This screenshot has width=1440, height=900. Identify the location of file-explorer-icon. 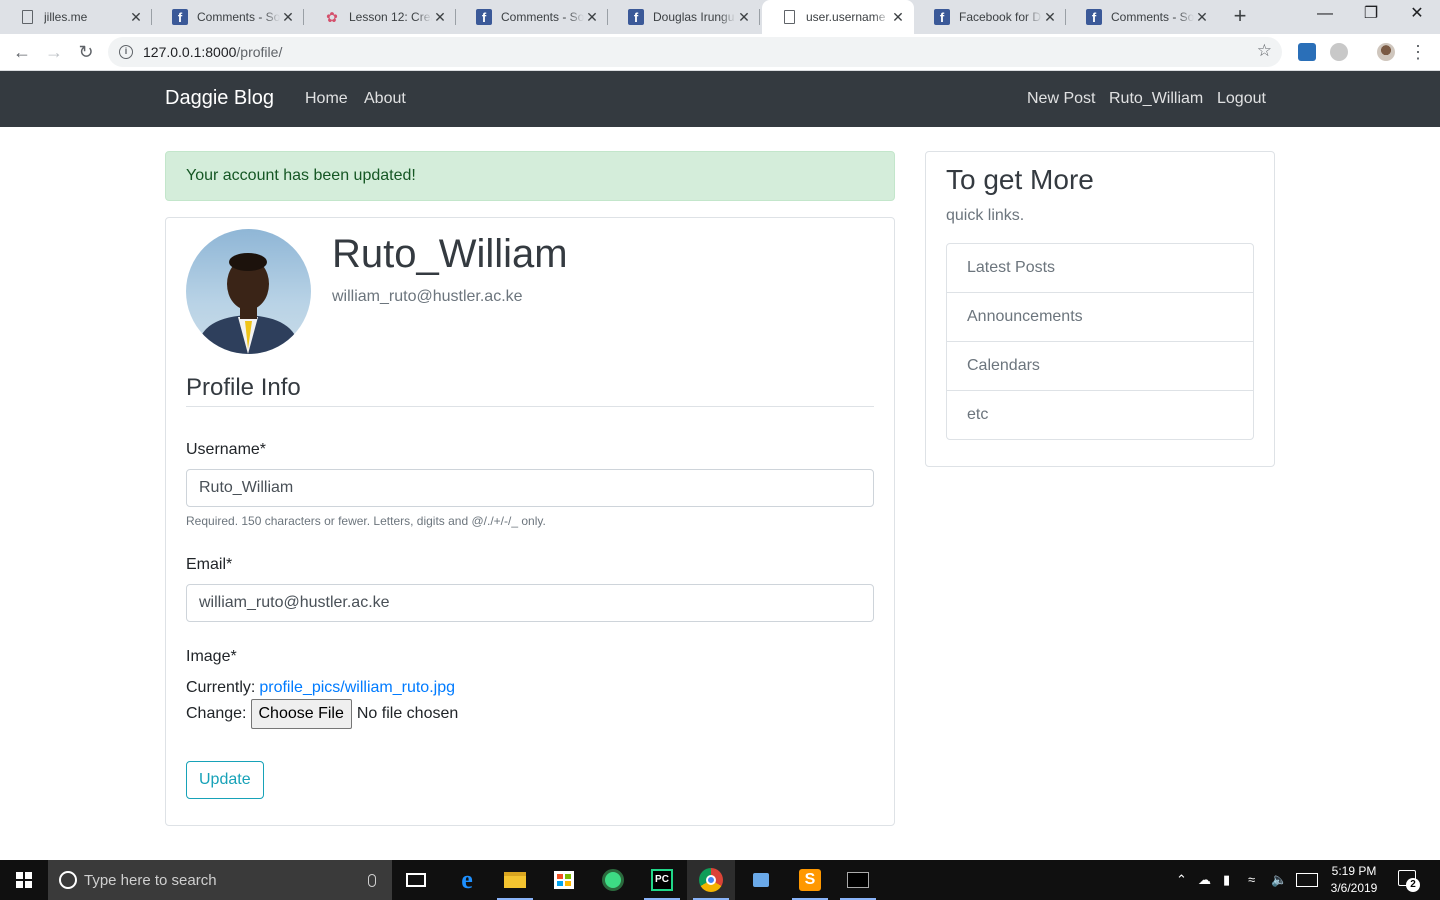
(515, 880).